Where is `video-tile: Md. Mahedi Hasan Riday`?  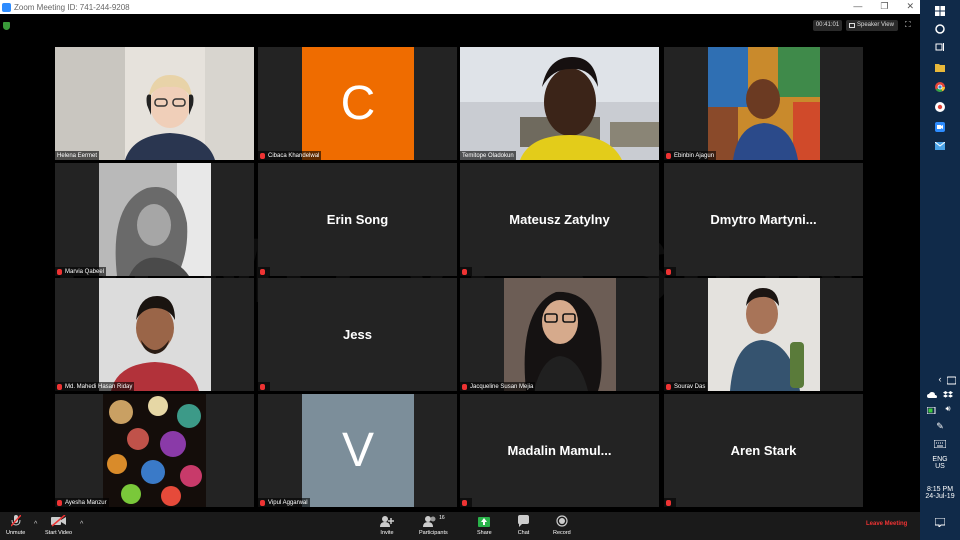
video-tile: Md. Mahedi Hasan Riday is located at coordinates (154, 334).